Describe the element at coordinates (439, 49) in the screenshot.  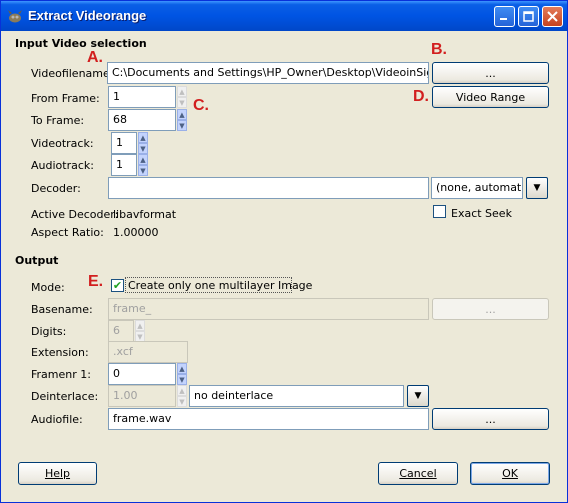
I see `annotation-b: B.` at that location.